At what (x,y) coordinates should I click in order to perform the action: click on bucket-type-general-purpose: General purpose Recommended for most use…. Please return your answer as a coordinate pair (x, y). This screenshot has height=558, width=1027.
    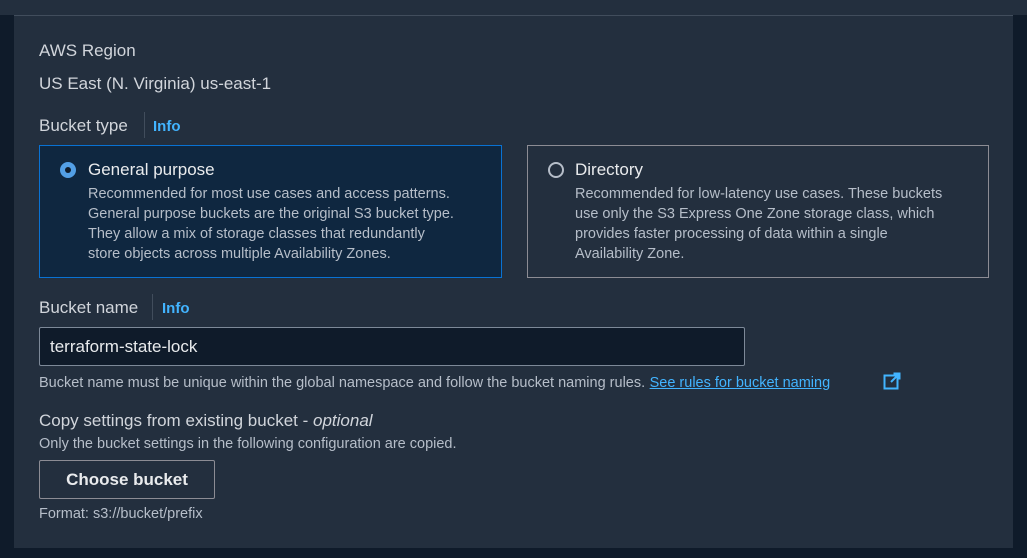
    Looking at the image, I should click on (270, 211).